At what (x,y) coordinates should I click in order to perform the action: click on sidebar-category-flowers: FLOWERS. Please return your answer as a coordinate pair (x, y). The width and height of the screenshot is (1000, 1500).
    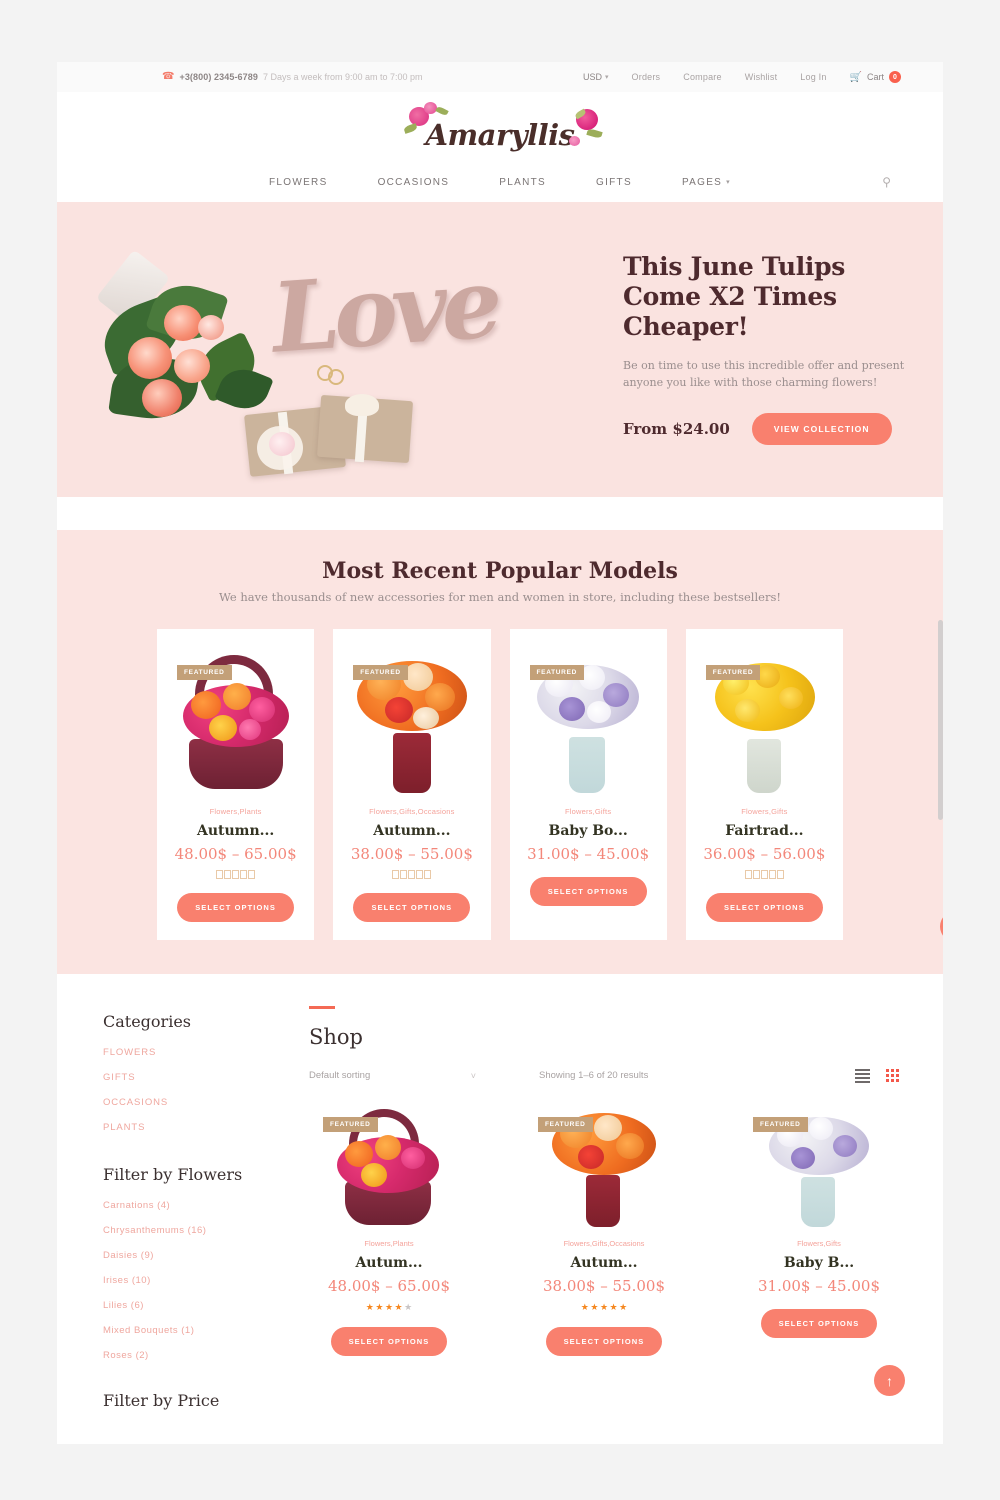
    Looking at the image, I should click on (203, 1052).